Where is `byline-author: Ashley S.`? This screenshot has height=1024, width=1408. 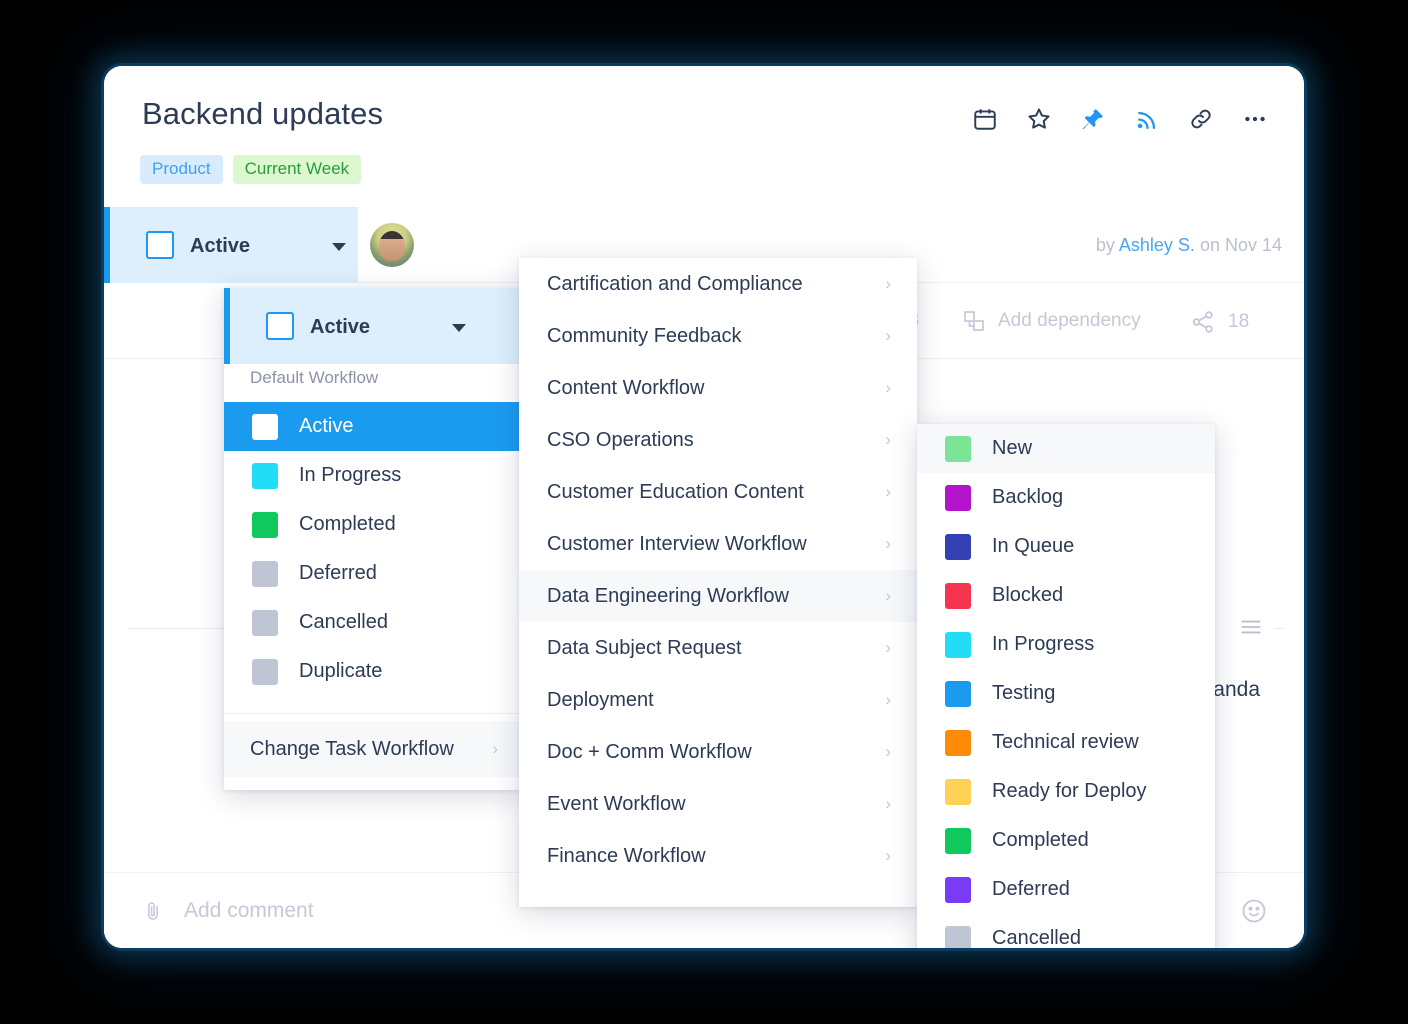 byline-author: Ashley S. is located at coordinates (1157, 245).